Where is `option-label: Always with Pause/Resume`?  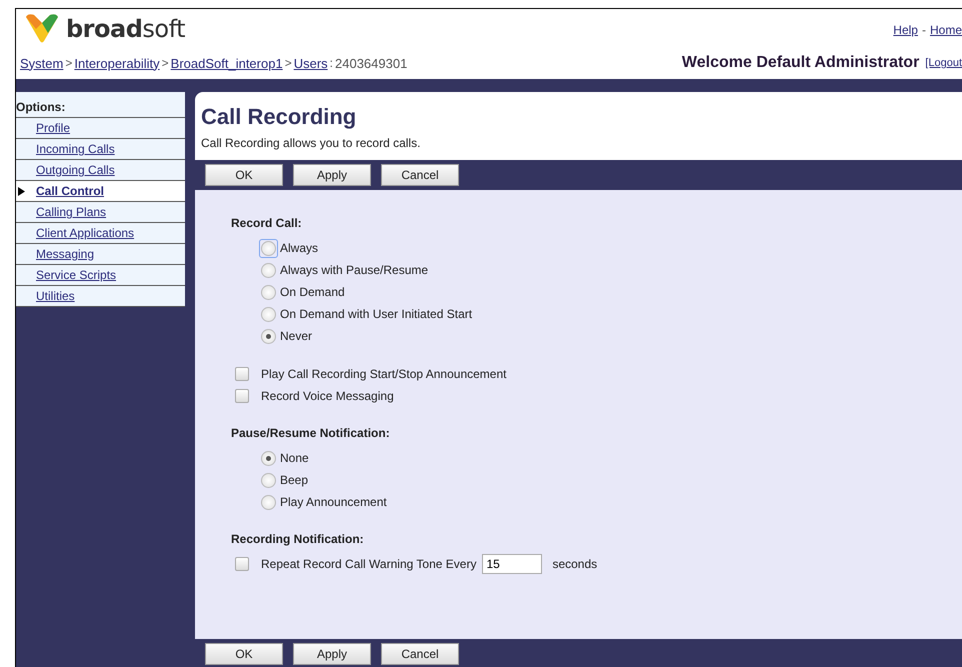
option-label: Always with Pause/Resume is located at coordinates (354, 270).